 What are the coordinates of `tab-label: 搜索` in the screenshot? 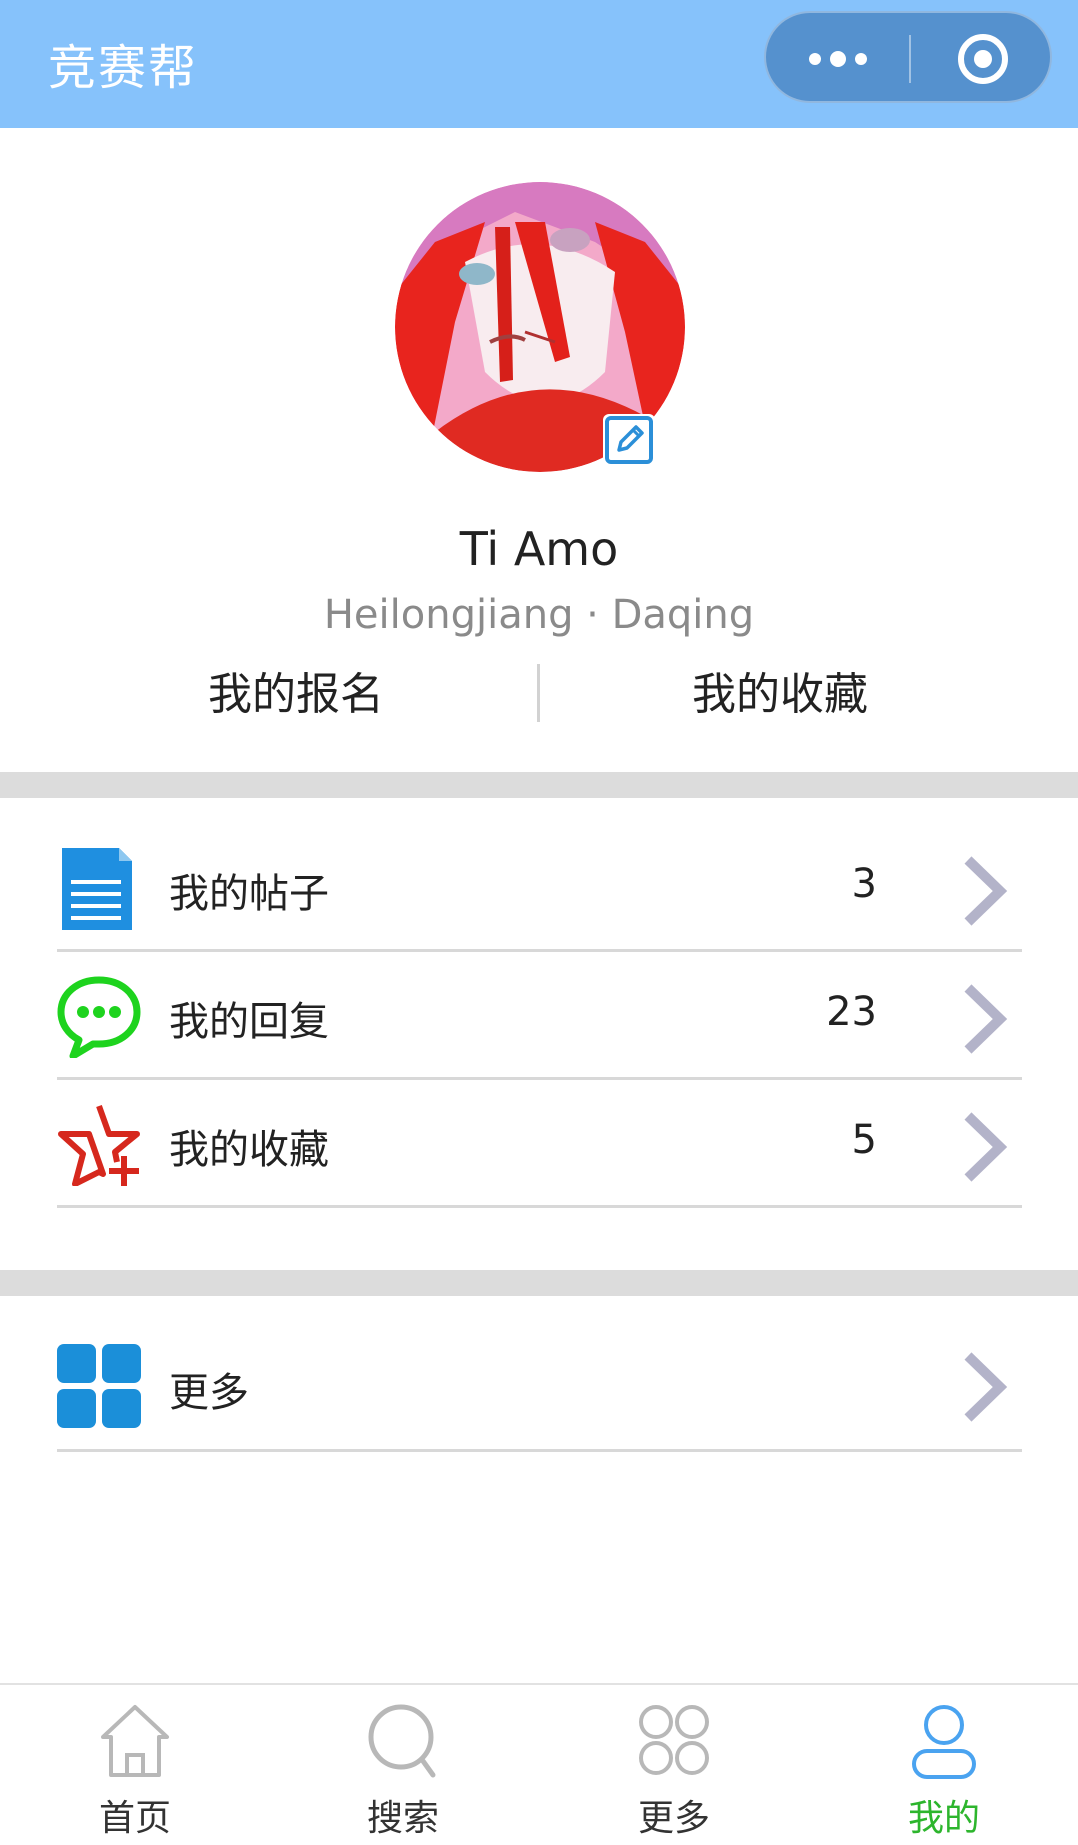 It's located at (402, 1818).